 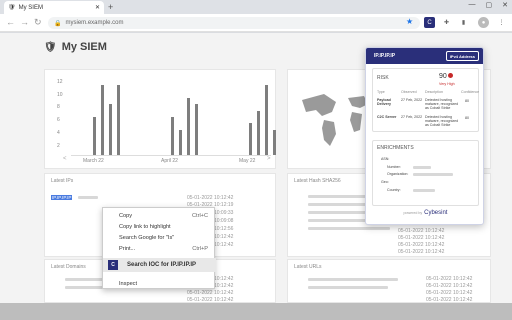 I want to click on tab-title: My SIEM, so click(x=30, y=7).